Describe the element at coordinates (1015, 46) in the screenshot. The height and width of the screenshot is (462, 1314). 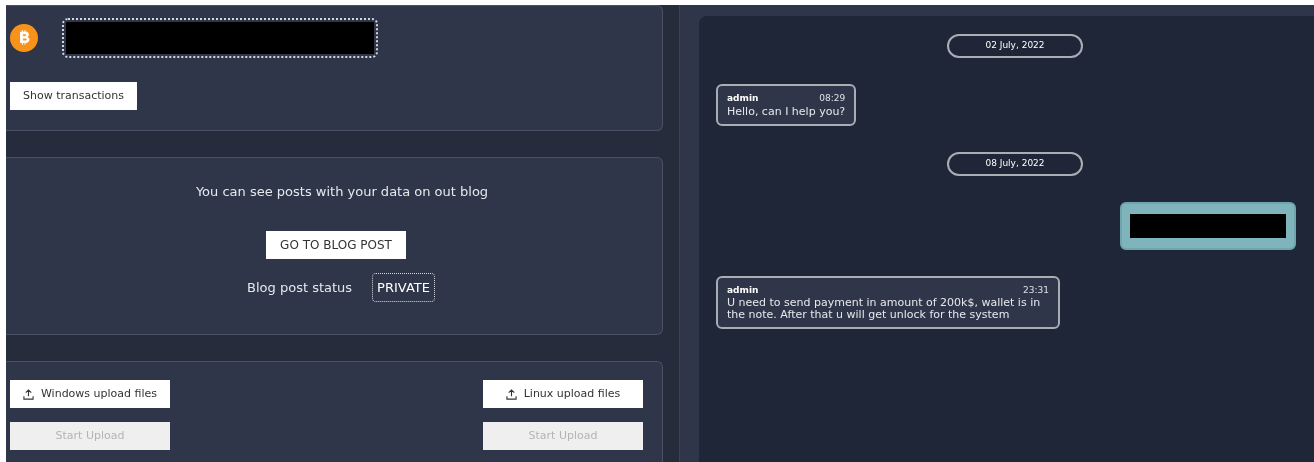
I see `date-pill: 02 July, 2022` at that location.